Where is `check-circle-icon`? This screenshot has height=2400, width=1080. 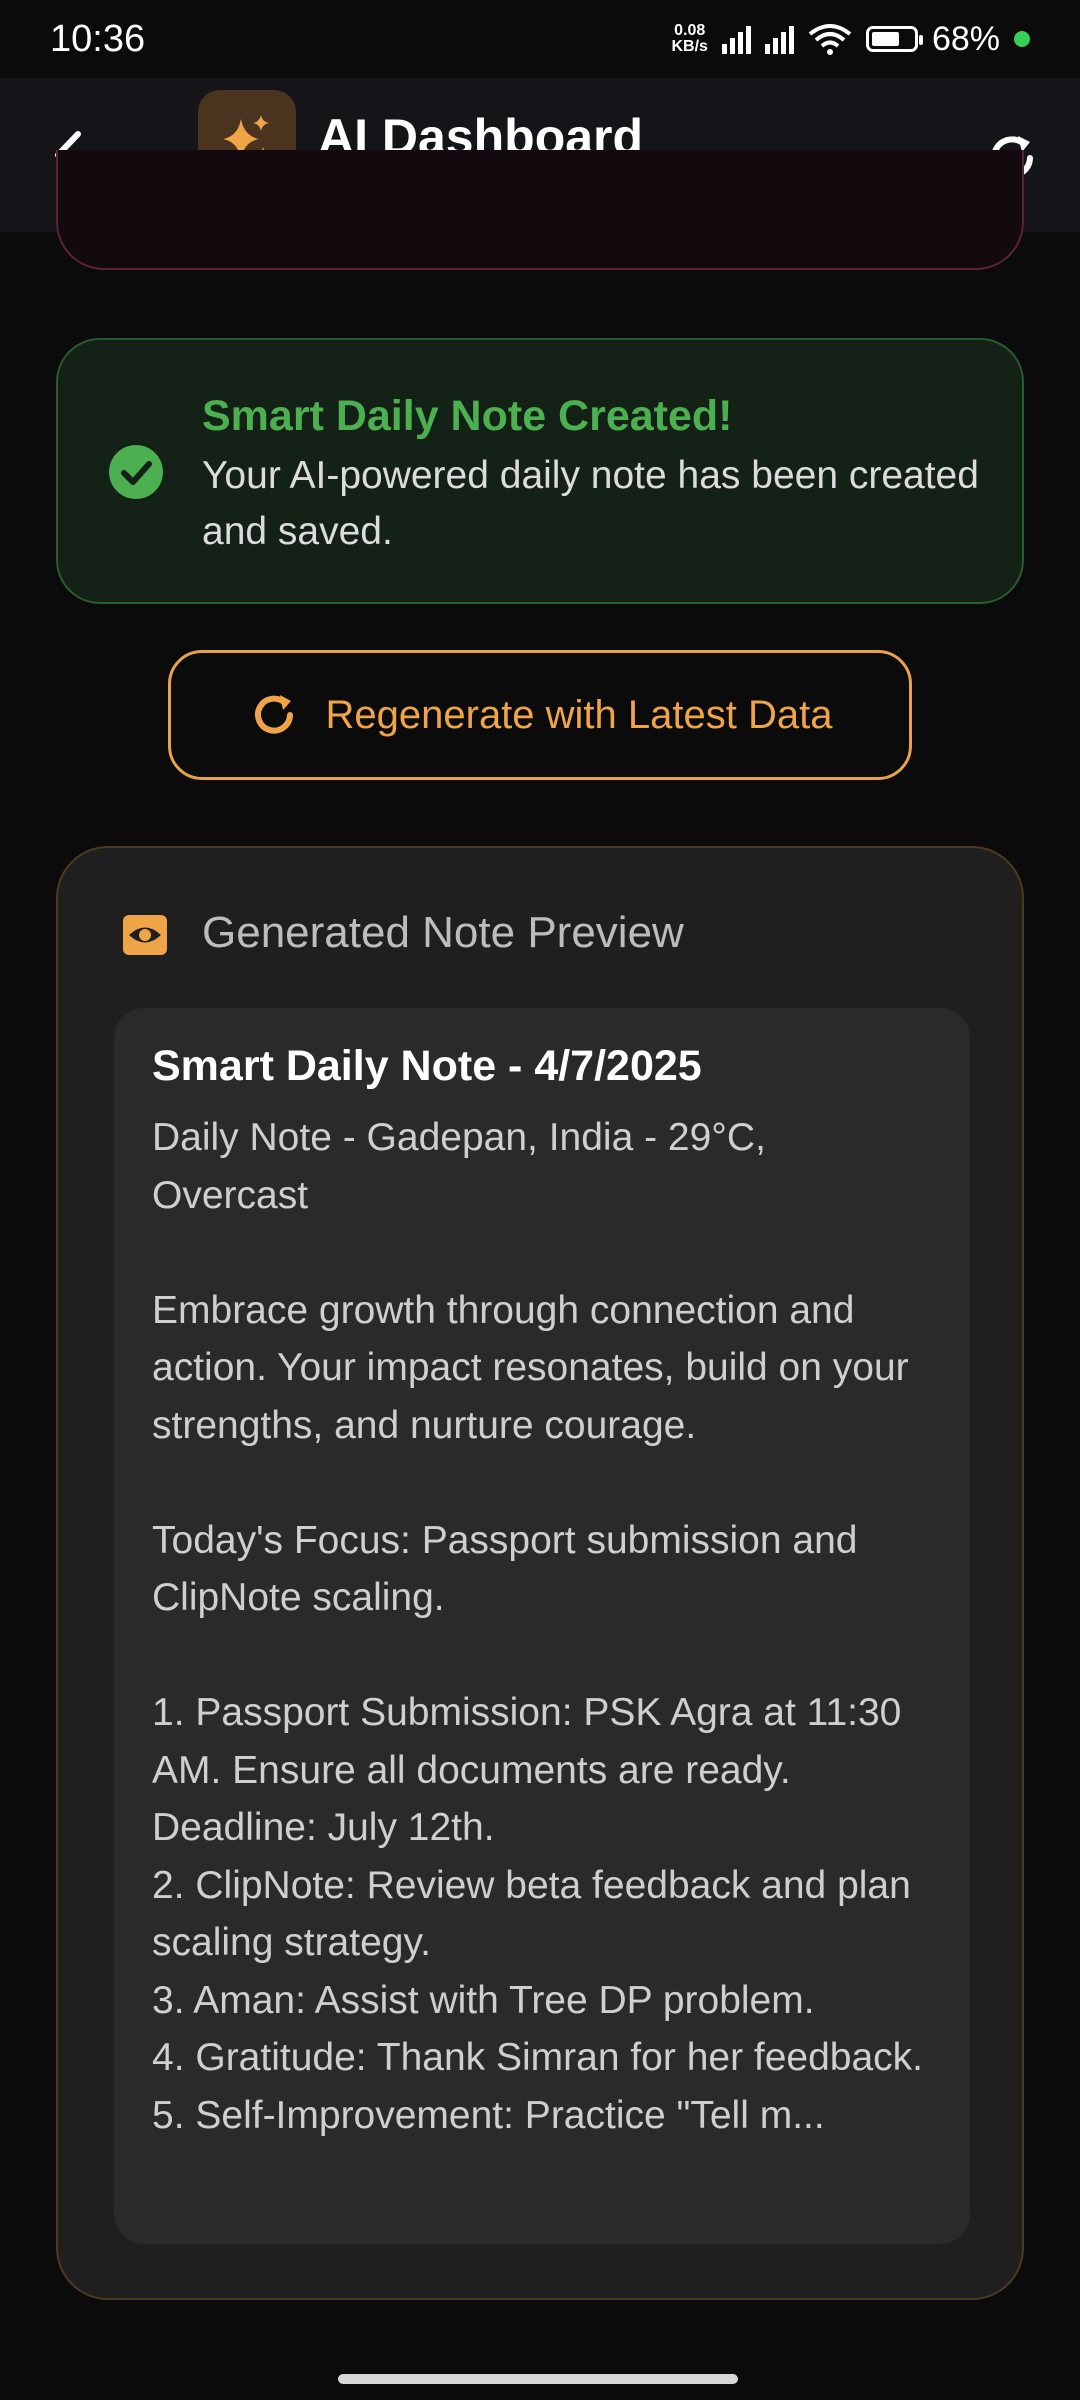 check-circle-icon is located at coordinates (136, 472).